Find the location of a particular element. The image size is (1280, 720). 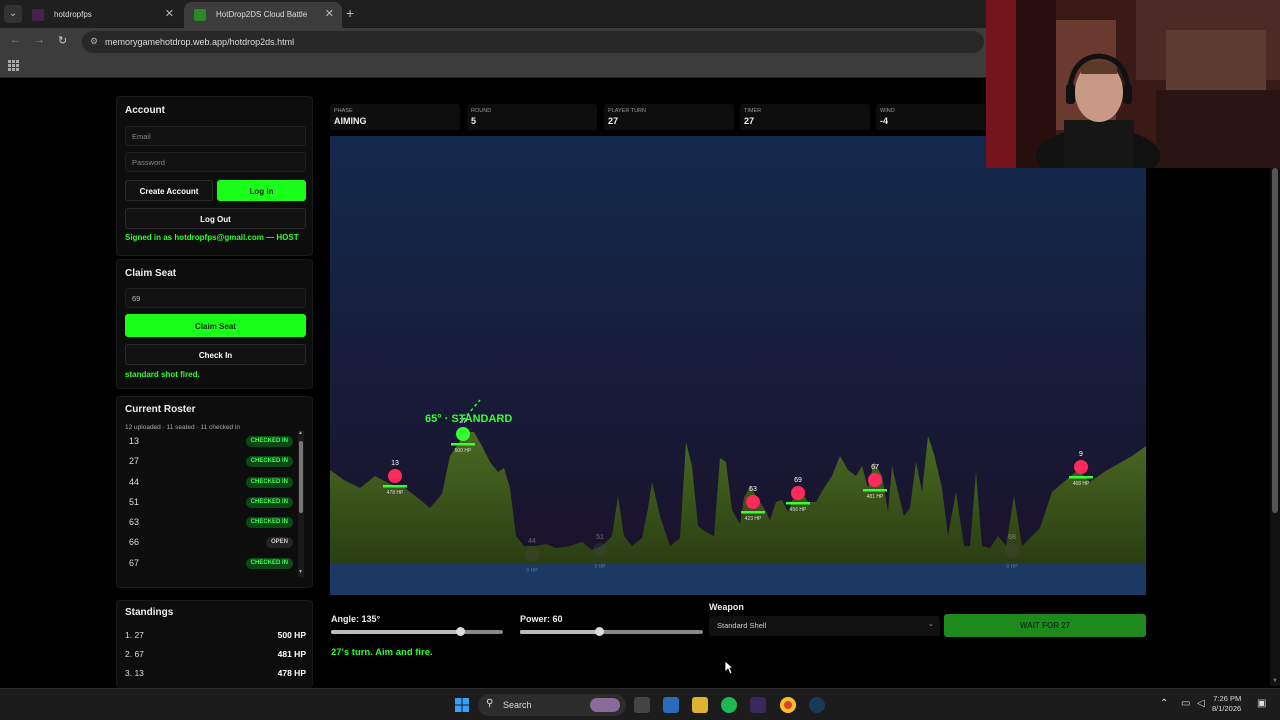

claim-seat-button: Claim Seat is located at coordinates (215, 325).